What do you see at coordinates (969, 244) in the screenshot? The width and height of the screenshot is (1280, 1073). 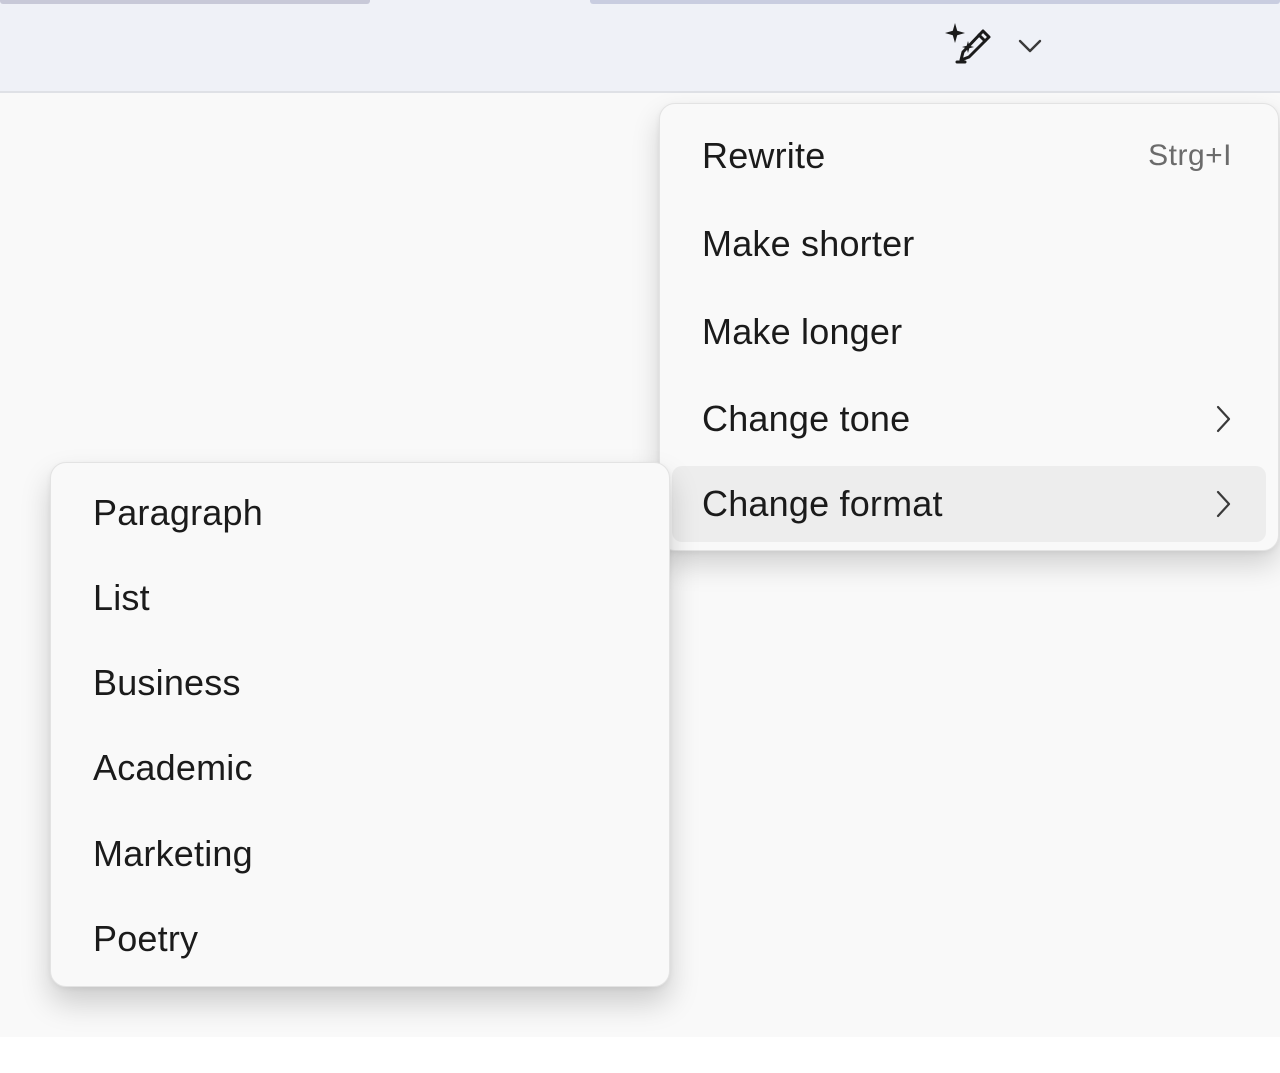 I see `menu-item-make-shorter: Make shorter` at bounding box center [969, 244].